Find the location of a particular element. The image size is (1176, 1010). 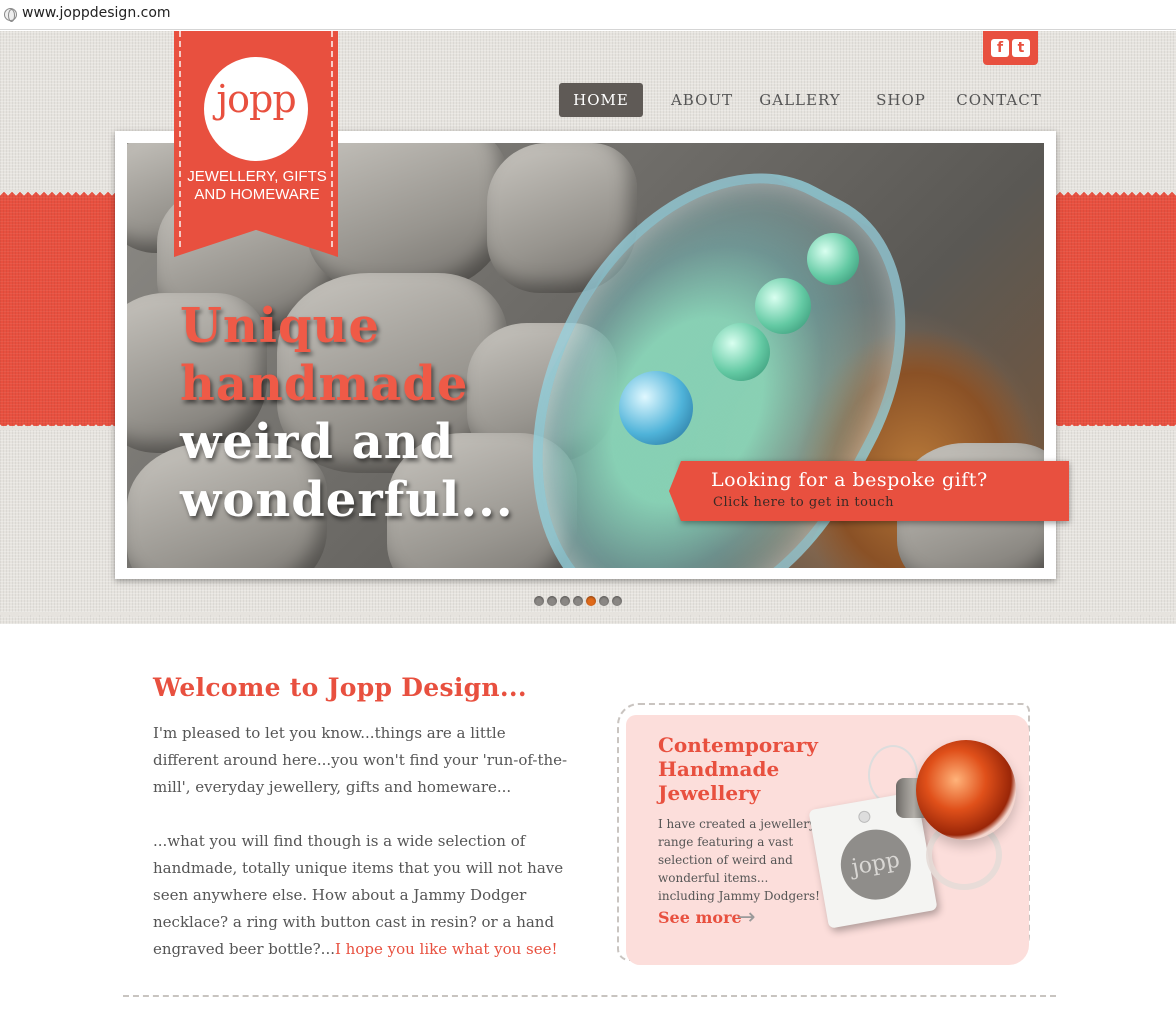

browser-address-bar: www.joppdesign.com is located at coordinates (588, 15).